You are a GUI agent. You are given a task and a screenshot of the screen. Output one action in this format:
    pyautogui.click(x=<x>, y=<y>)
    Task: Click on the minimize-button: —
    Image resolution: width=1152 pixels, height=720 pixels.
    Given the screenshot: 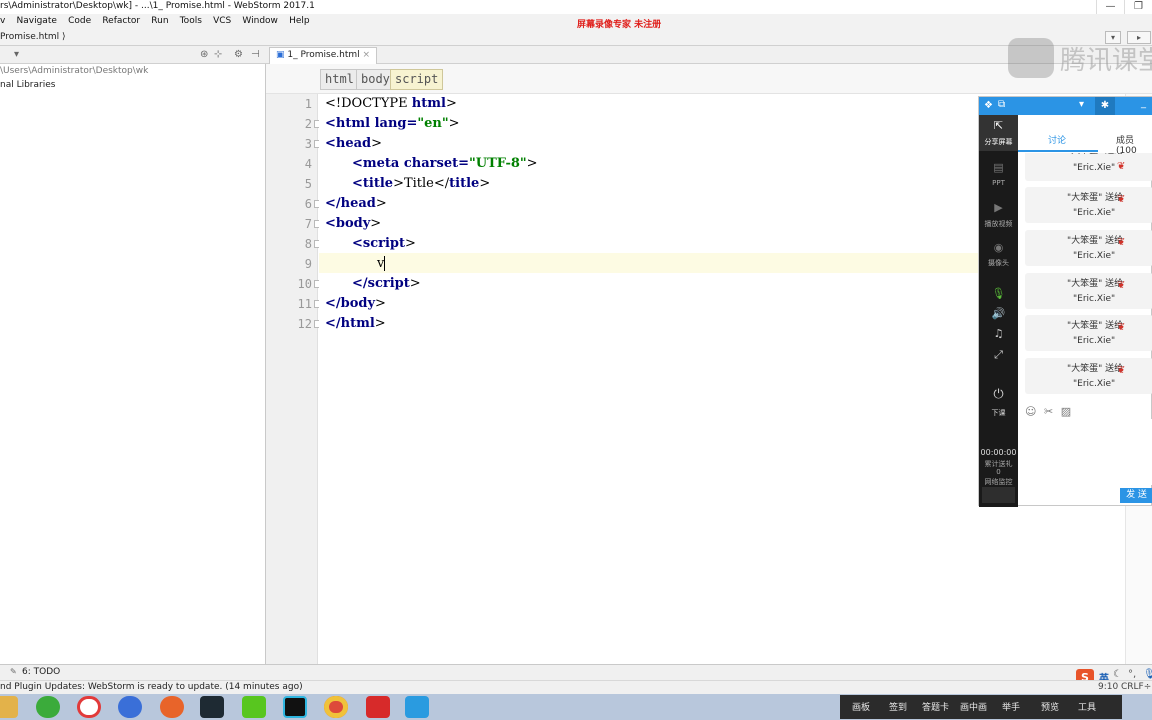 What is the action you would take?
    pyautogui.click(x=1110, y=7)
    